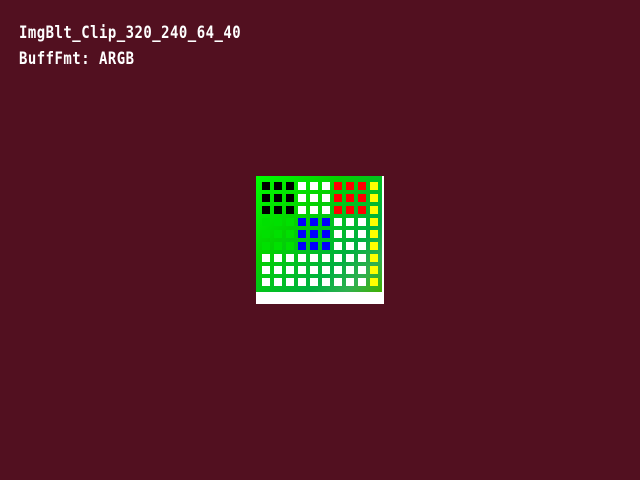 The image size is (640, 480). Describe the element at coordinates (320, 298) in the screenshot. I see `bottom-white-strip` at that location.